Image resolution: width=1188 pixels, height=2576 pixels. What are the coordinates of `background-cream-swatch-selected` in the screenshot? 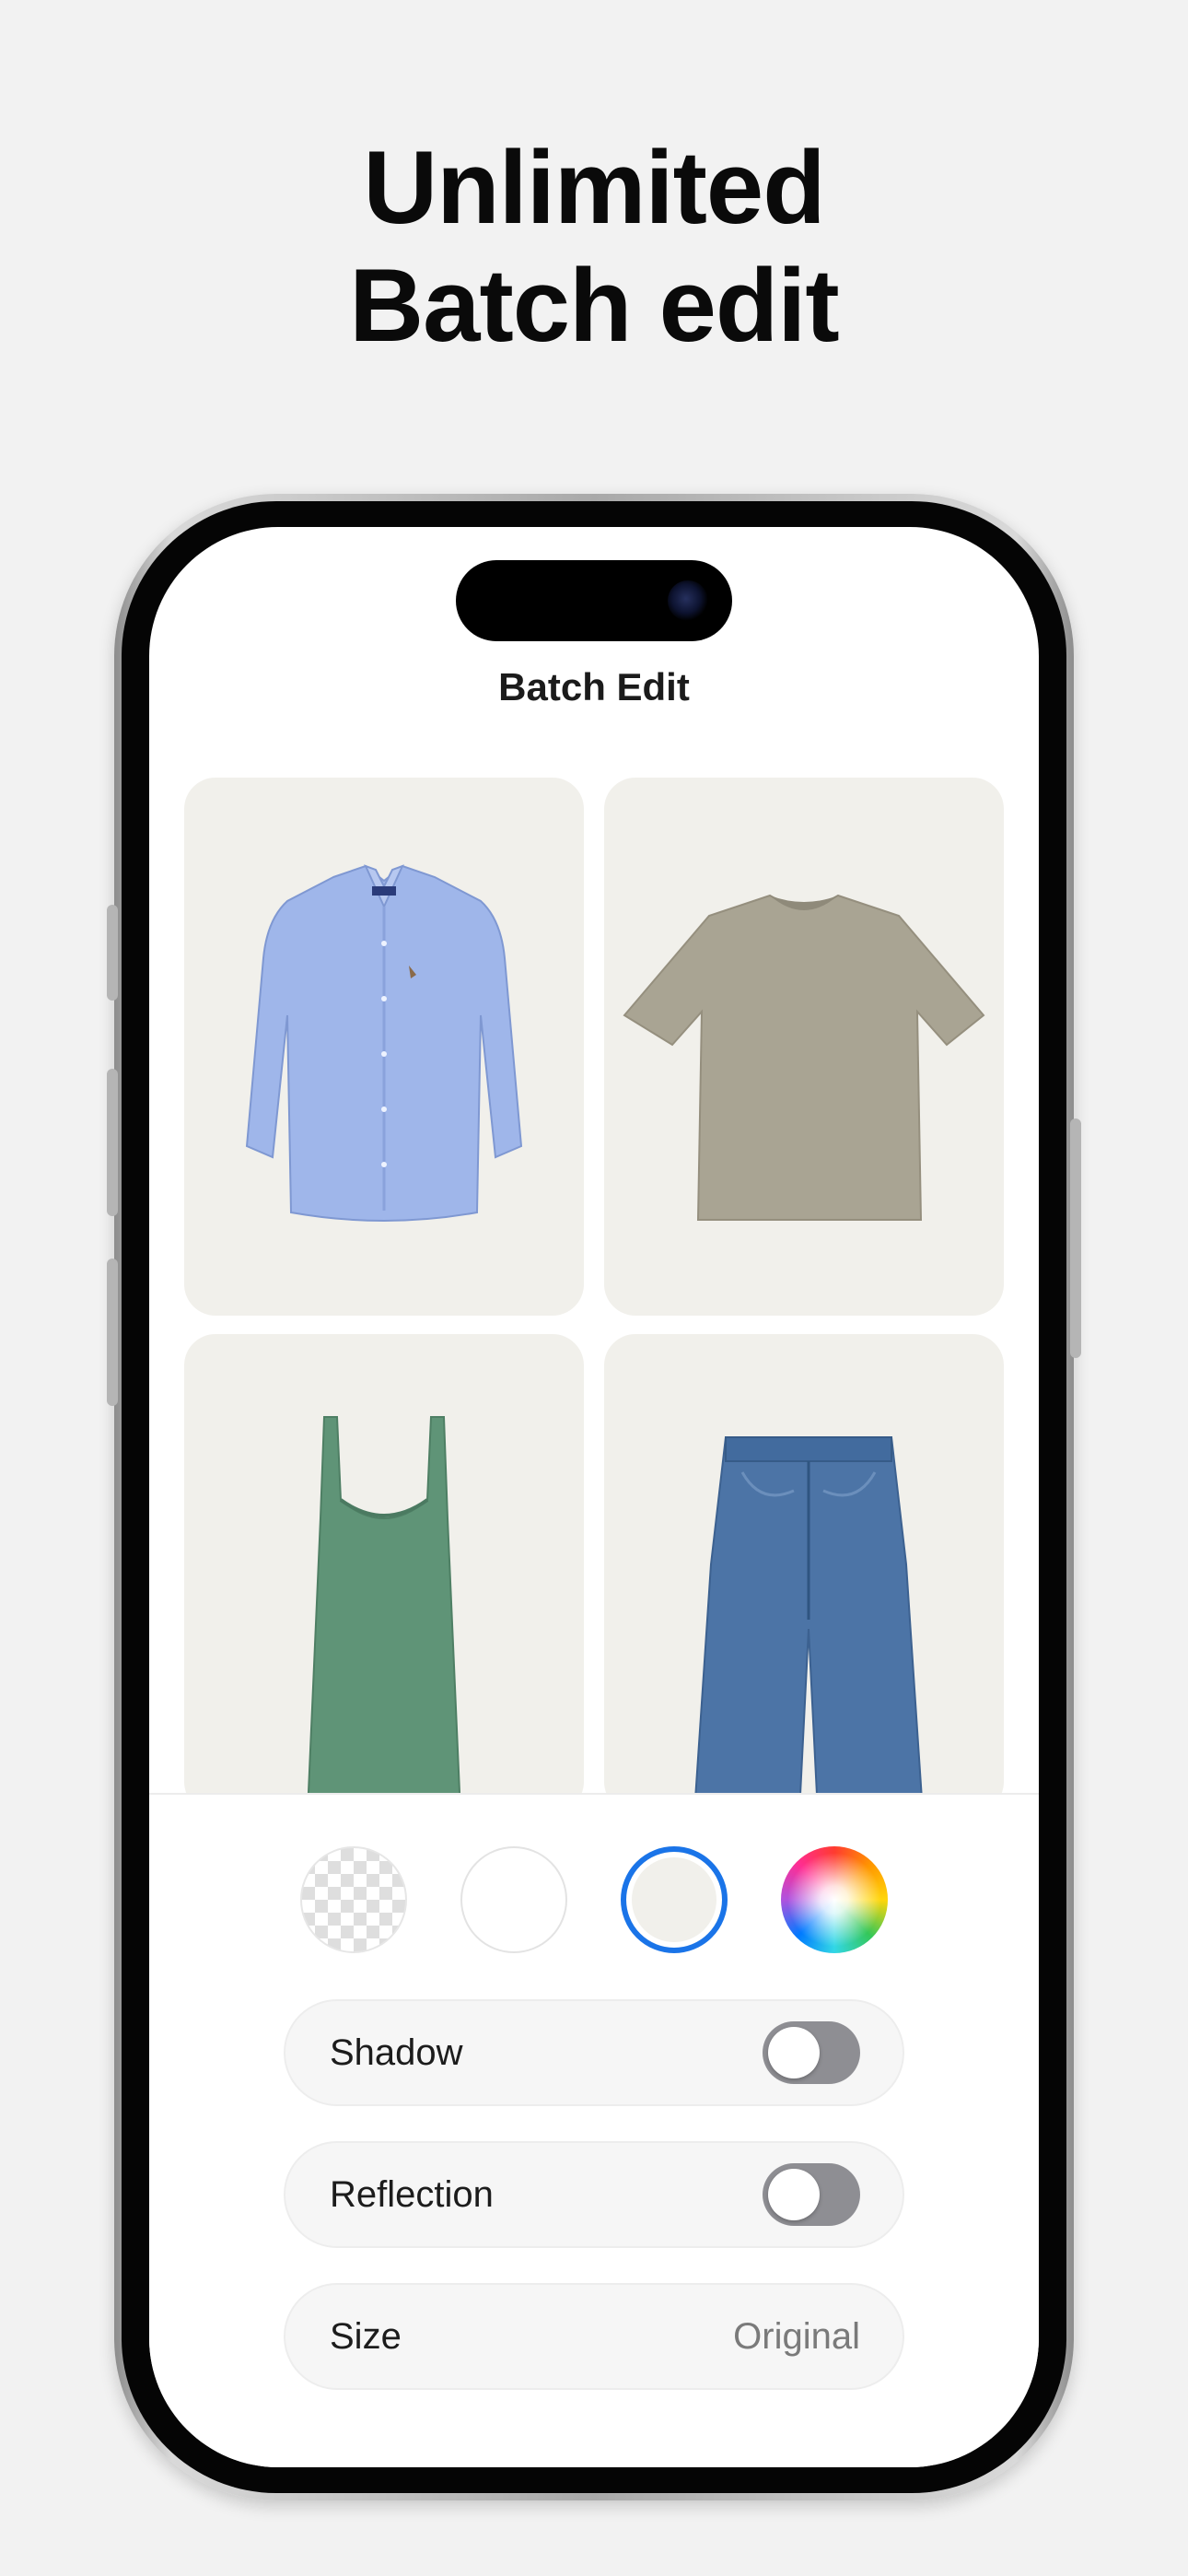 It's located at (674, 1899).